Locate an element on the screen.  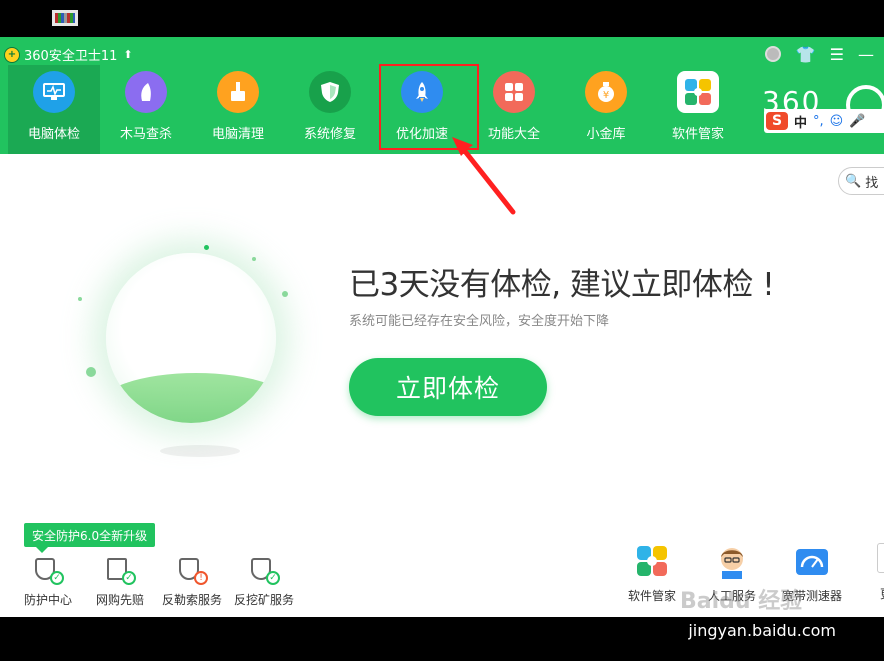
anti-mining-item: ✓ 反挖矿服务 is located at coordinates (264, 581).